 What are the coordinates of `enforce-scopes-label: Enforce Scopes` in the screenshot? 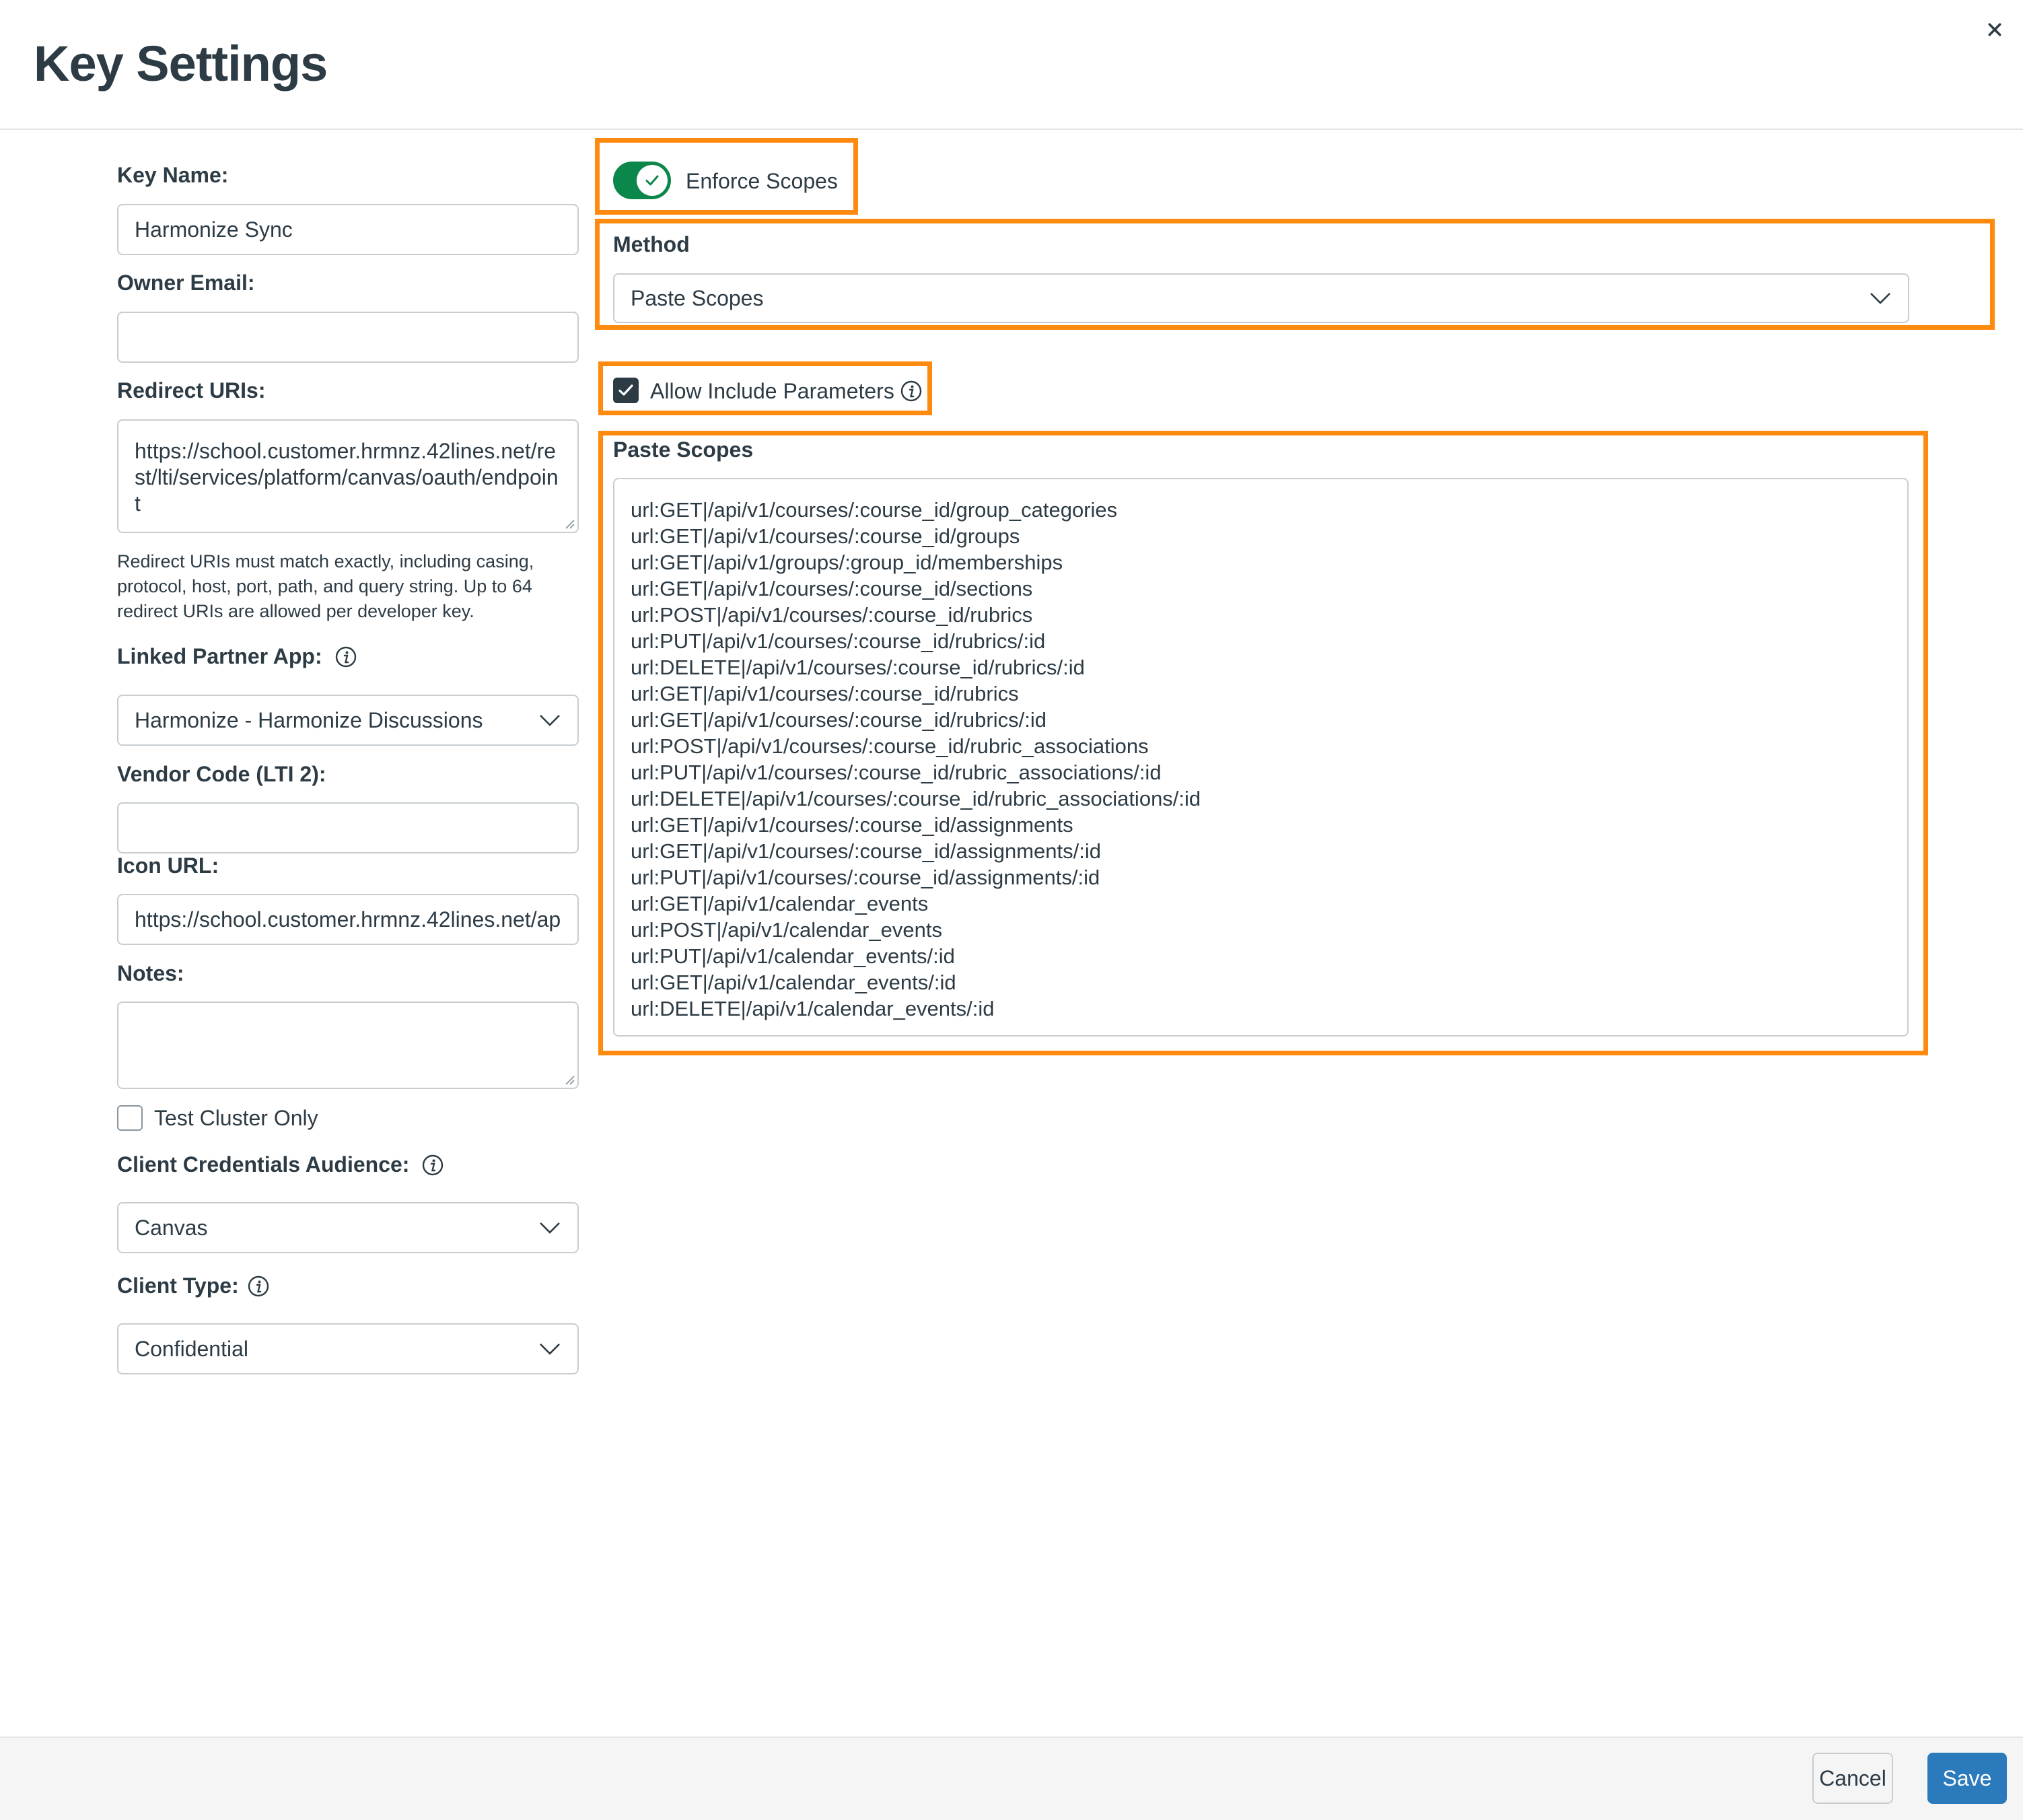 It's located at (762, 181).